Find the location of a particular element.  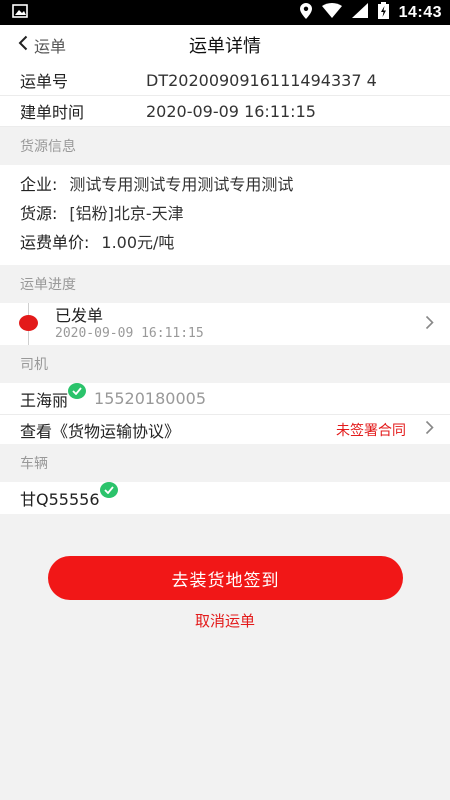

source-value: [铝粉]北京-天津 is located at coordinates (126, 213).